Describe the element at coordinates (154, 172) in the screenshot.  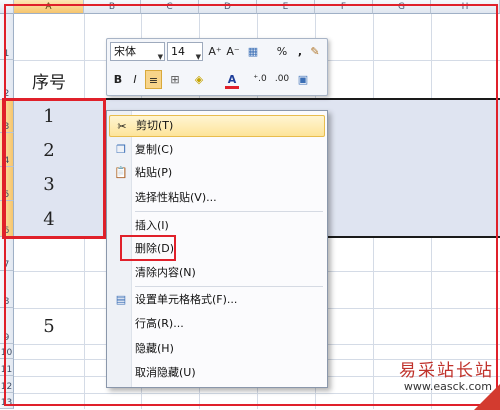
I see `menu-item-paste-label: 粘贴(P)` at that location.